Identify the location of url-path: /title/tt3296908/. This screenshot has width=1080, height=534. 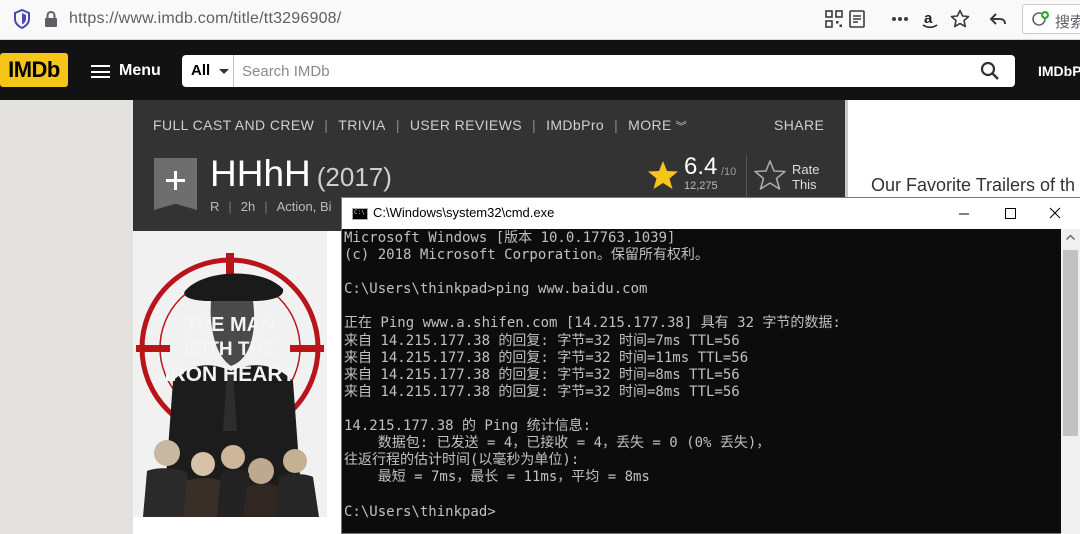
(285, 18).